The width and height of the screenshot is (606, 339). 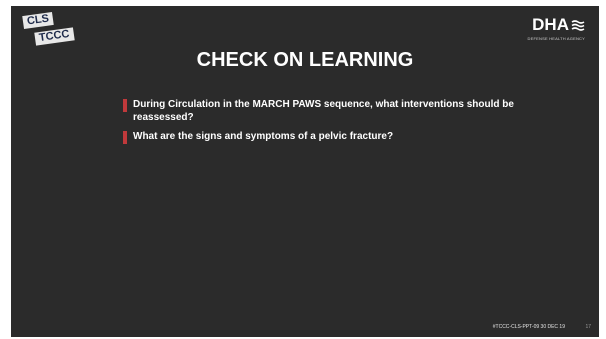 I want to click on dha-logo-text: DHA, so click(x=550, y=24).